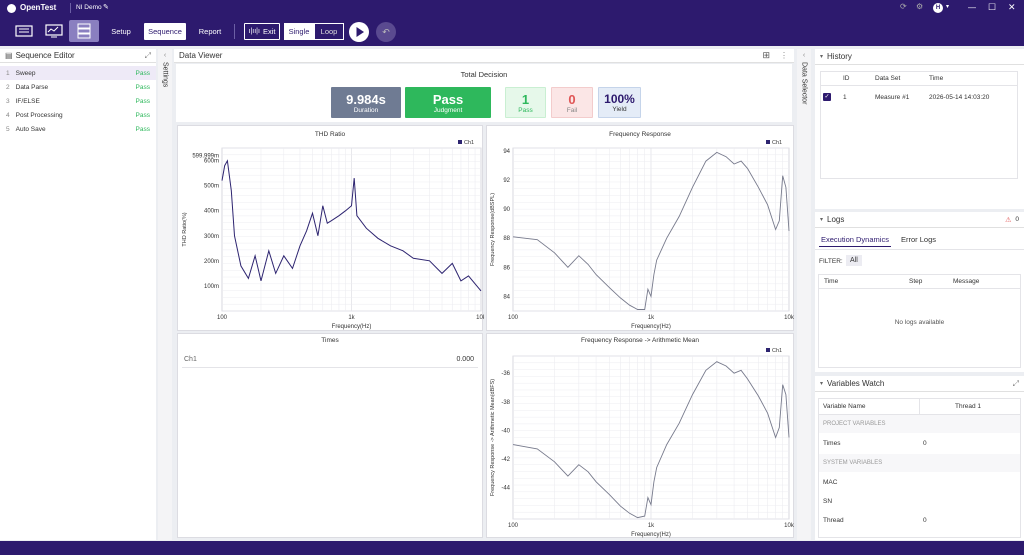 This screenshot has height=555, width=1024. Describe the element at coordinates (784, 55) in the screenshot. I see `more-icon: ⋮` at that location.